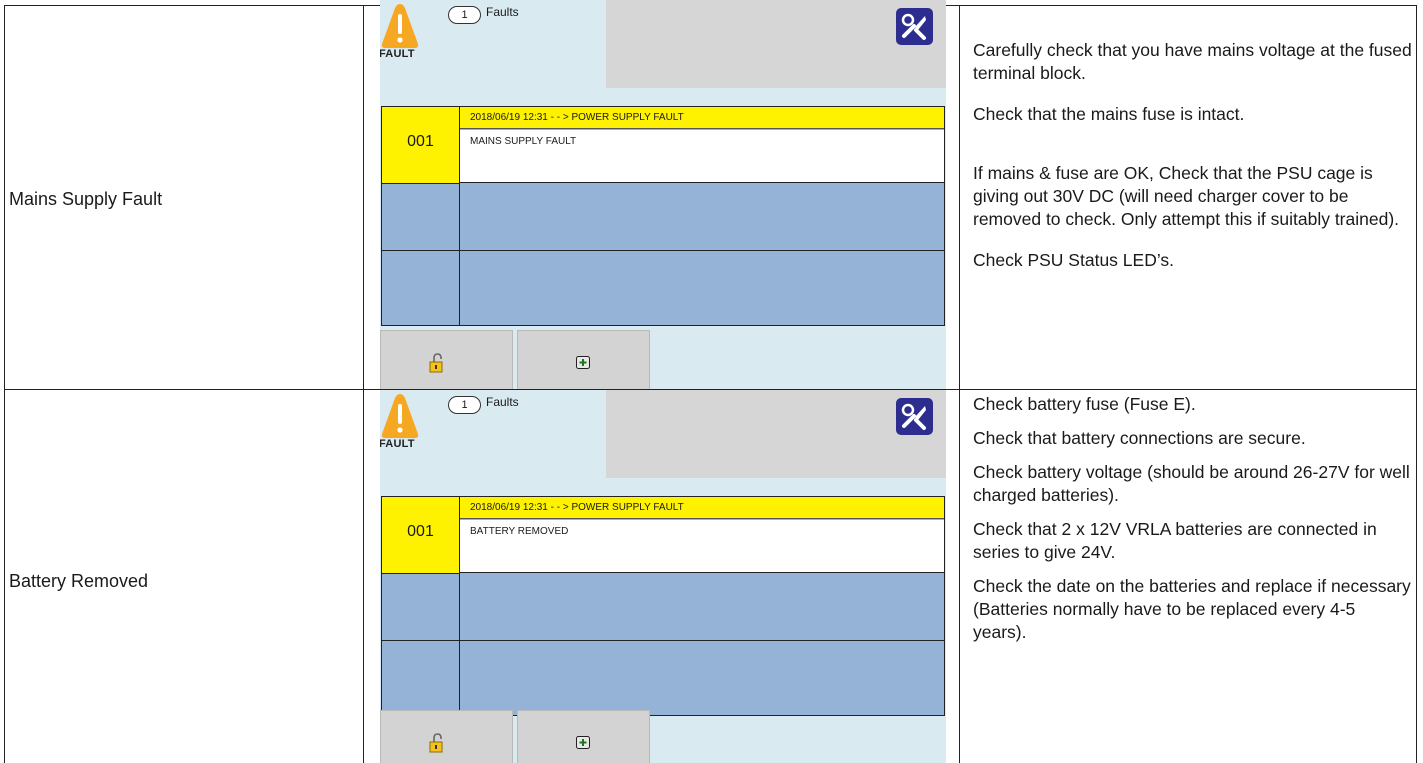 This screenshot has height=763, width=1423. What do you see at coordinates (86, 199) in the screenshot?
I see `fault-name-mains-supply: Mains Supply Fault` at bounding box center [86, 199].